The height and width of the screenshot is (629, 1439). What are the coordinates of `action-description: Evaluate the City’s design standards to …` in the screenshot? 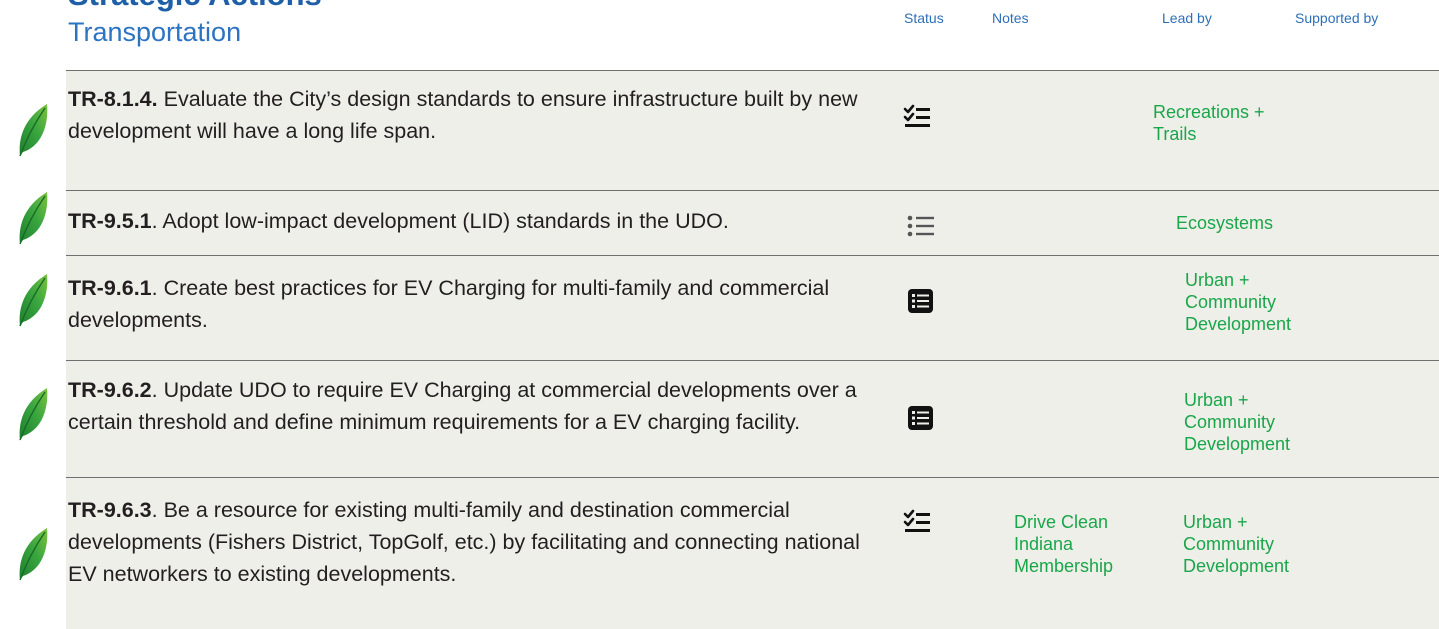 It's located at (463, 115).